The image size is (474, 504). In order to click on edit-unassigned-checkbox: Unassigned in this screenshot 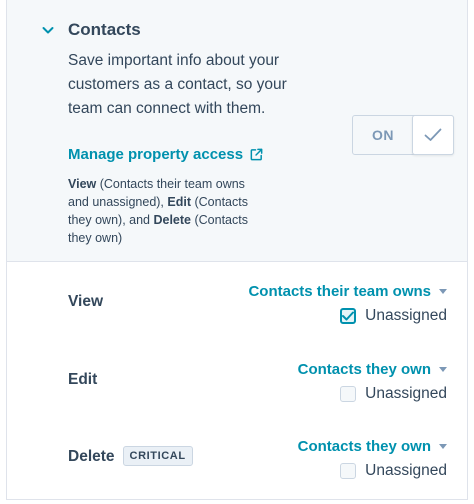, I will do `click(393, 394)`.